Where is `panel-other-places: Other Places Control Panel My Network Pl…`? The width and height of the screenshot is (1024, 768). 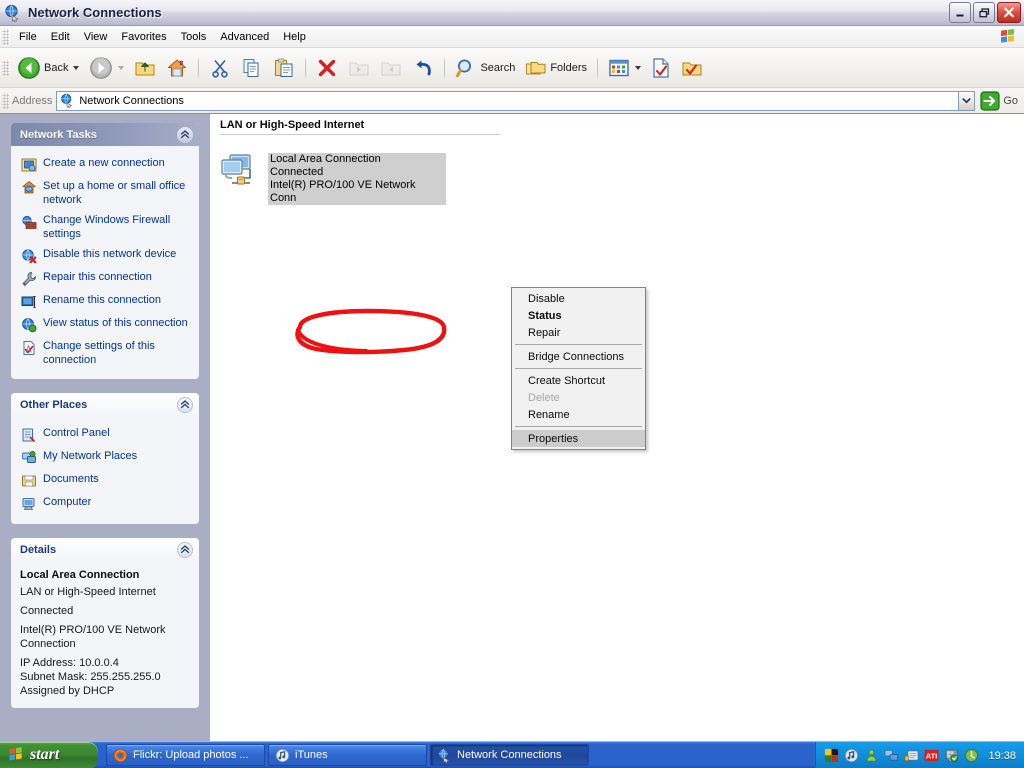
panel-other-places: Other Places Control Panel My Network Pl… is located at coordinates (105, 458).